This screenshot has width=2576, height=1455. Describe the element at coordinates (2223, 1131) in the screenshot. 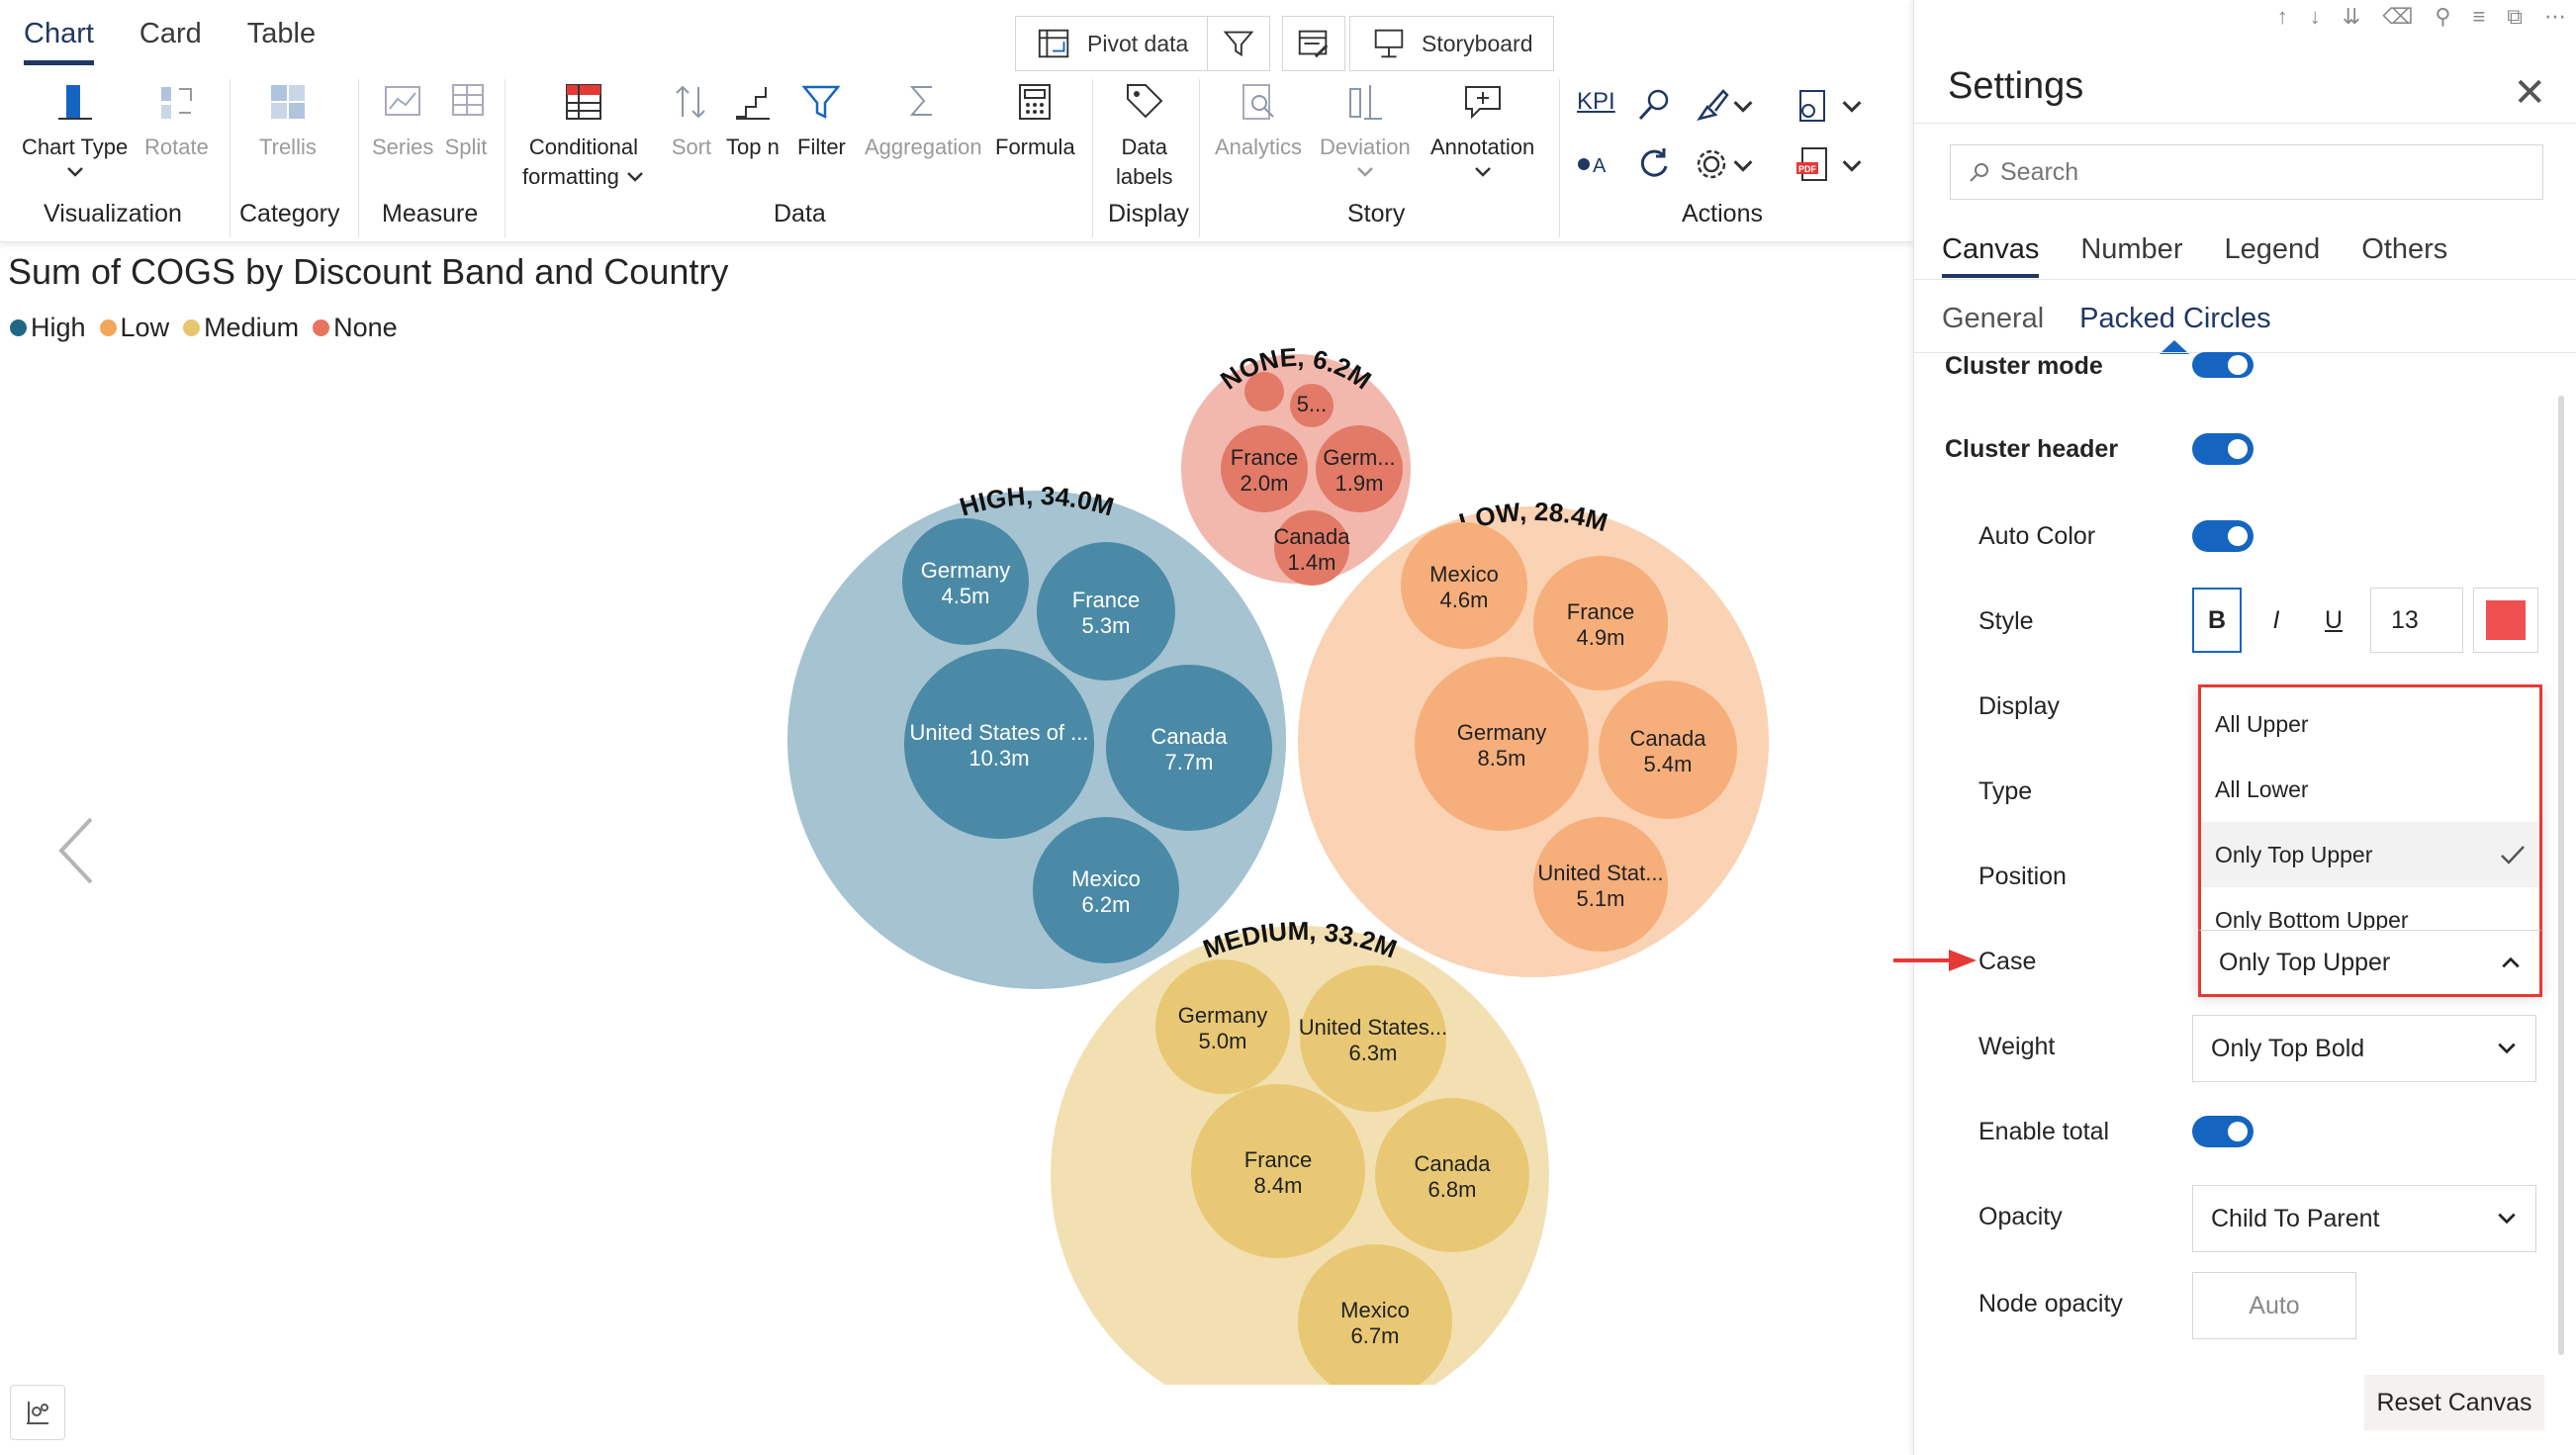

I see `enable-total-toggle` at that location.